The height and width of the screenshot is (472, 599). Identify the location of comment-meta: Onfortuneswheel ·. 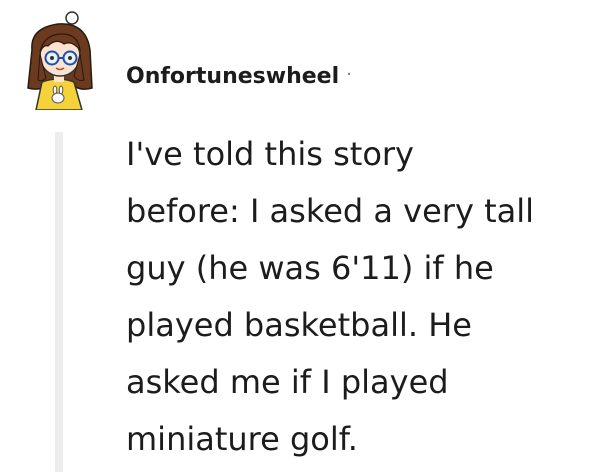
(239, 76).